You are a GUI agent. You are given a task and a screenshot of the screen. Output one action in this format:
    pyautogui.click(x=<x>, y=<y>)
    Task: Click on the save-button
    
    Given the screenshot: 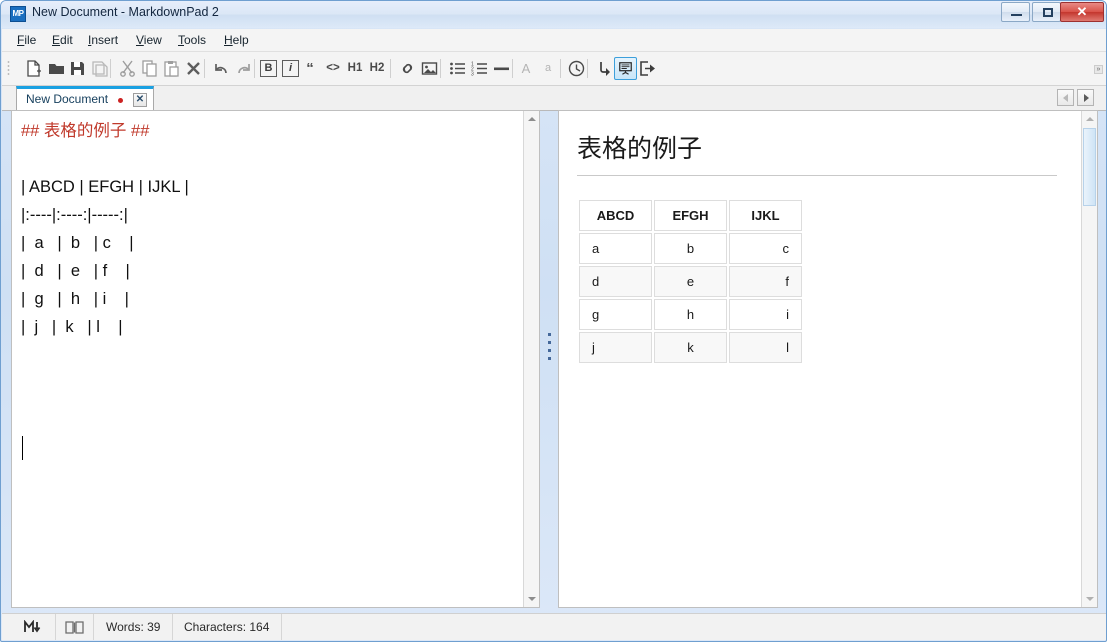 What is the action you would take?
    pyautogui.click(x=77, y=68)
    